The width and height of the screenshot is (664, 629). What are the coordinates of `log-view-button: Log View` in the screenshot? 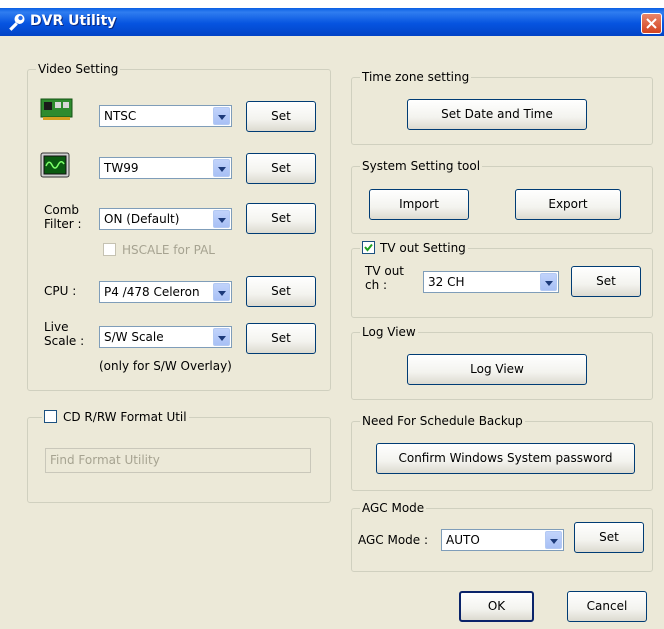 It's located at (497, 369).